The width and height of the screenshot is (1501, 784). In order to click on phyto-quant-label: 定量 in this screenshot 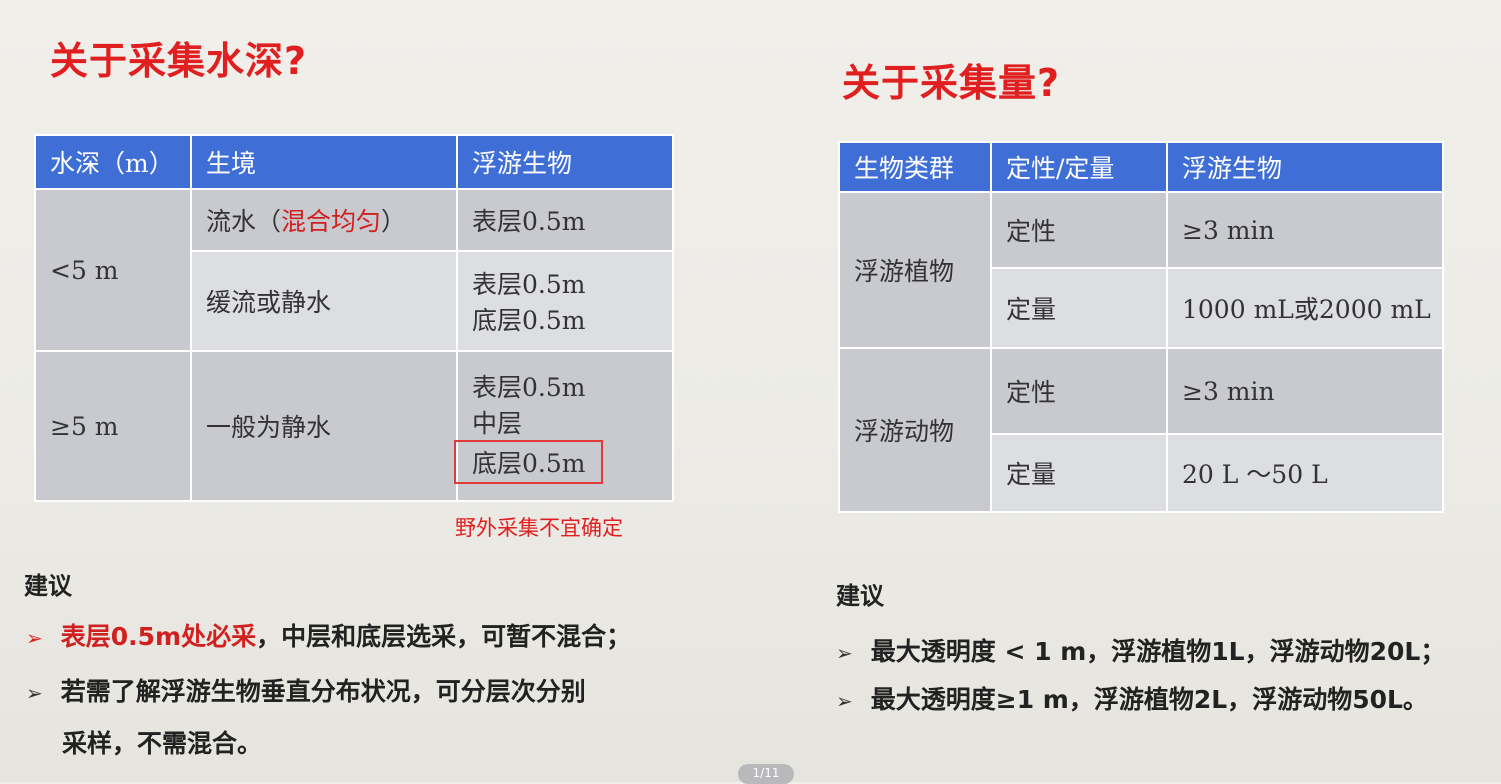, I will do `click(1079, 308)`.